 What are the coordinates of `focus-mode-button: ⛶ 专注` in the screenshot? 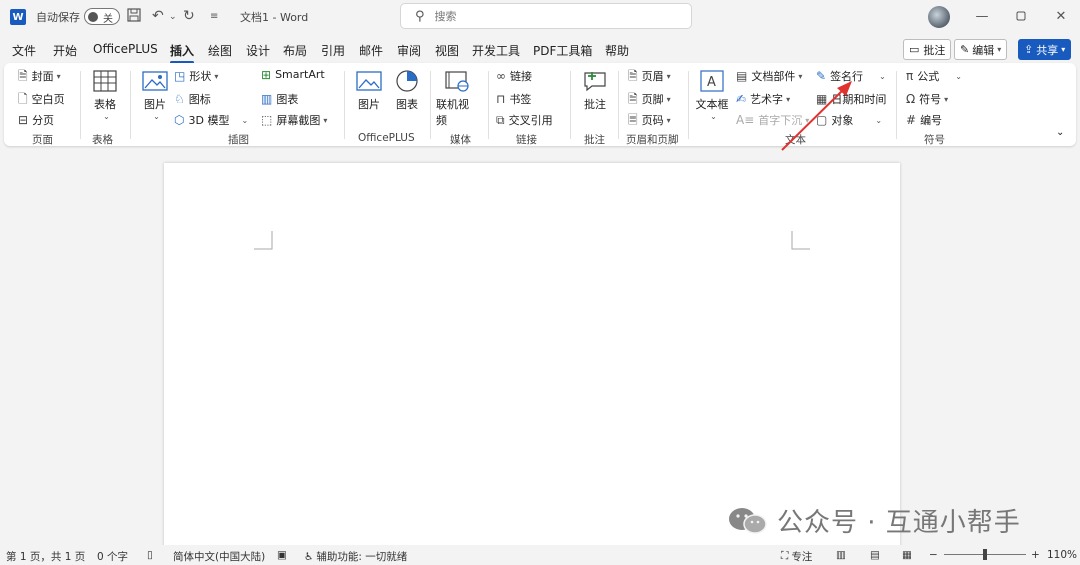 It's located at (796, 556).